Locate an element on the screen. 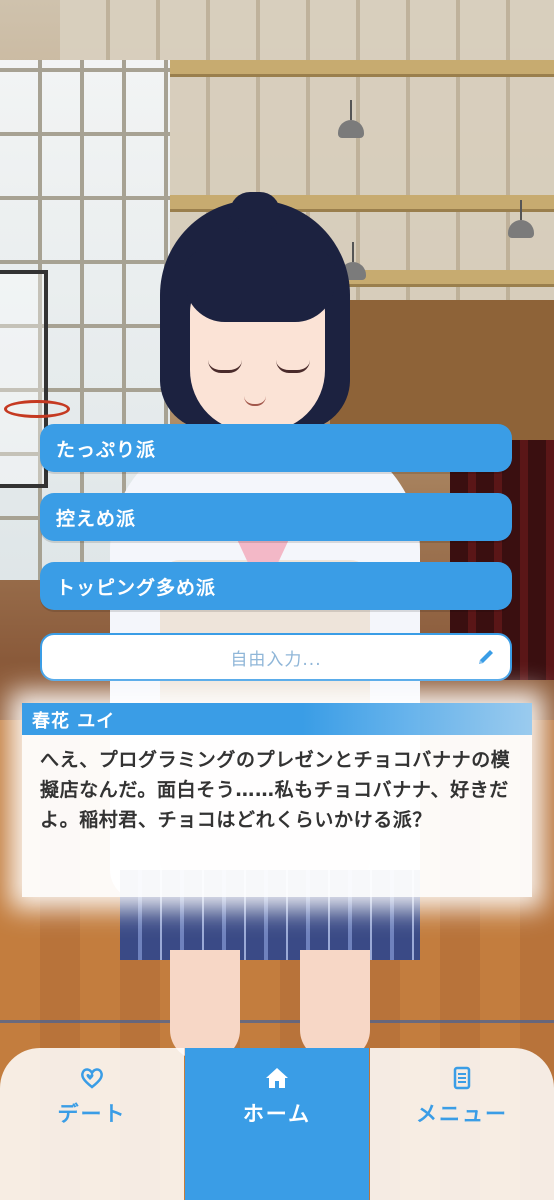 Image resolution: width=554 pixels, height=1200 pixels. nav-label-home: ホーム is located at coordinates (277, 1114).